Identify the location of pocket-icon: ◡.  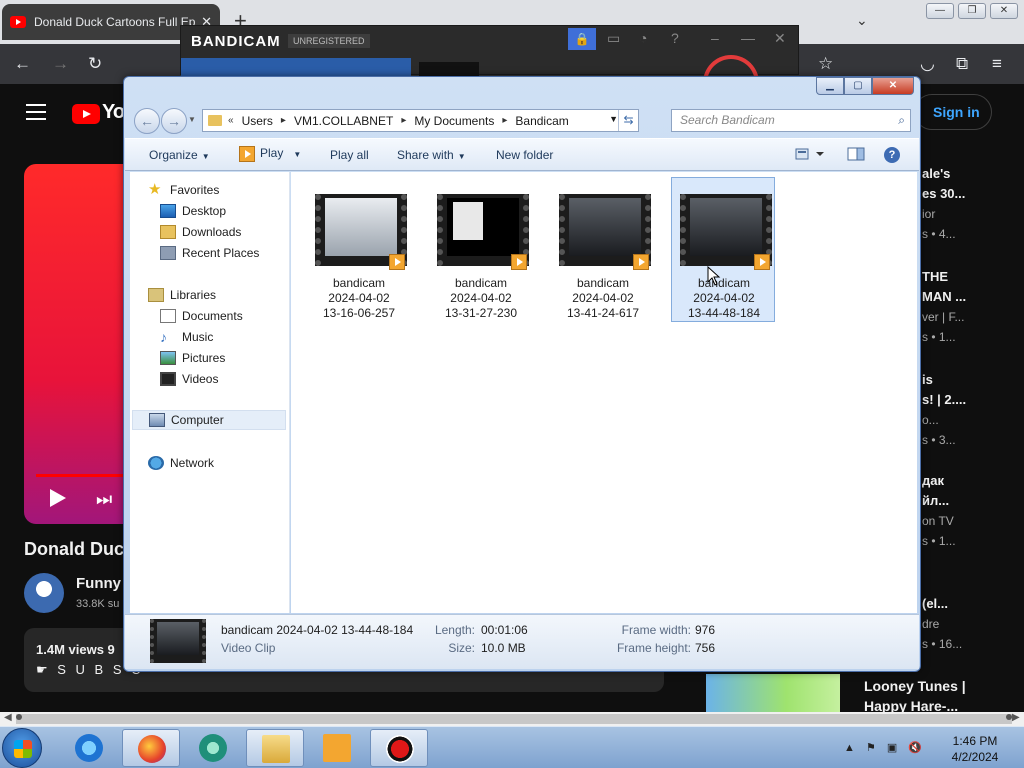
(927, 64).